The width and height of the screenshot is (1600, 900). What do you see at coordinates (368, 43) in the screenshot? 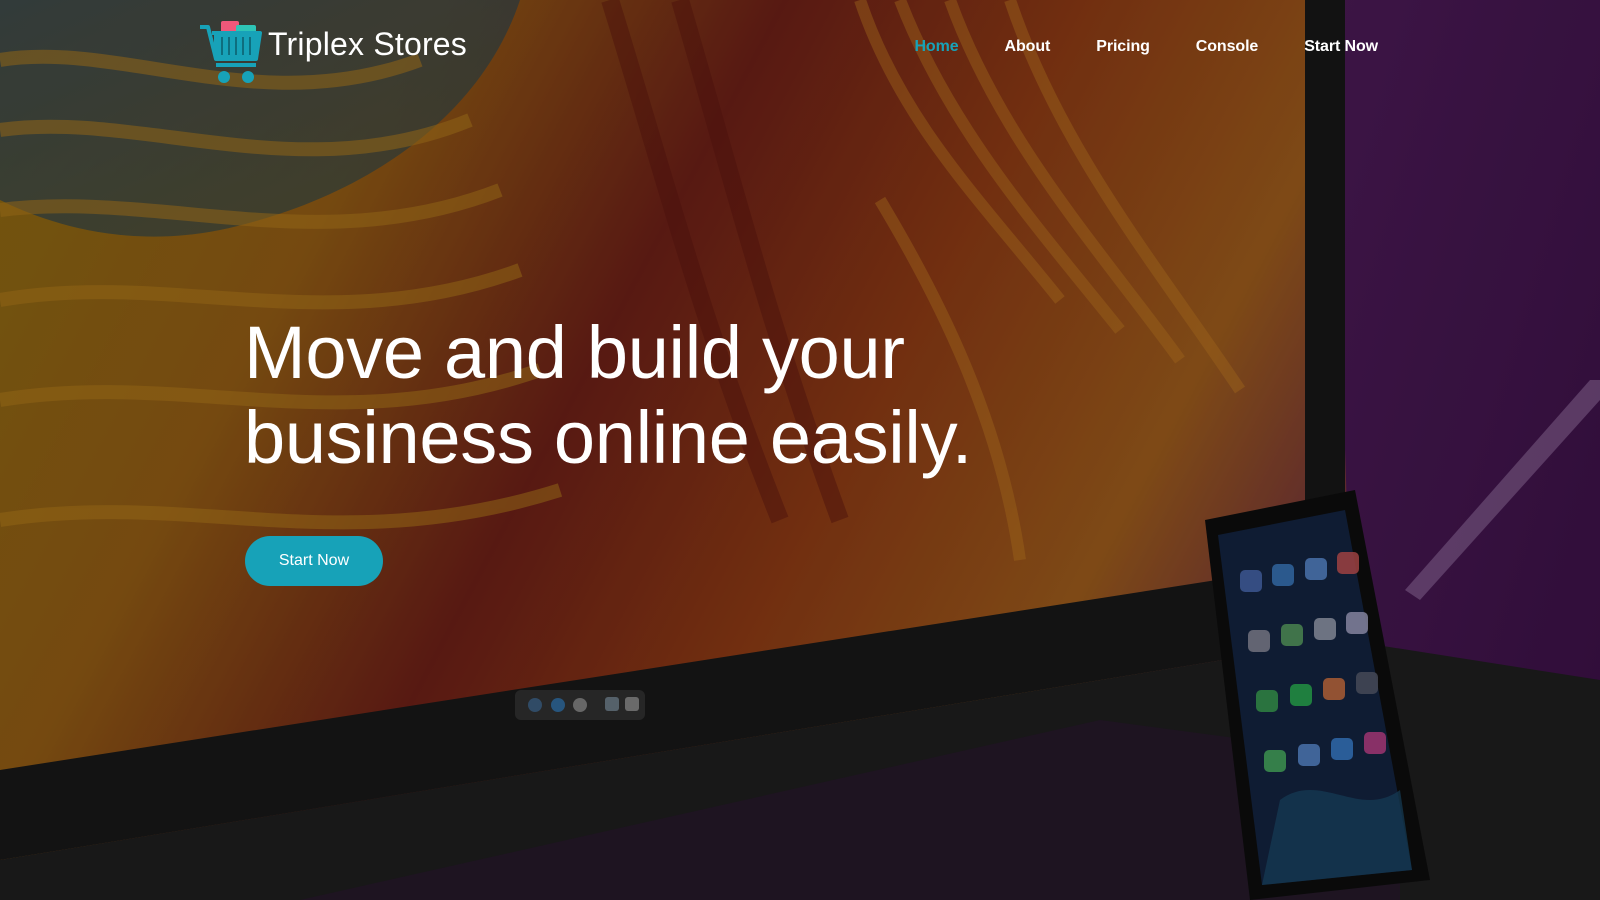
I see `brand-name: Triplex Stores` at bounding box center [368, 43].